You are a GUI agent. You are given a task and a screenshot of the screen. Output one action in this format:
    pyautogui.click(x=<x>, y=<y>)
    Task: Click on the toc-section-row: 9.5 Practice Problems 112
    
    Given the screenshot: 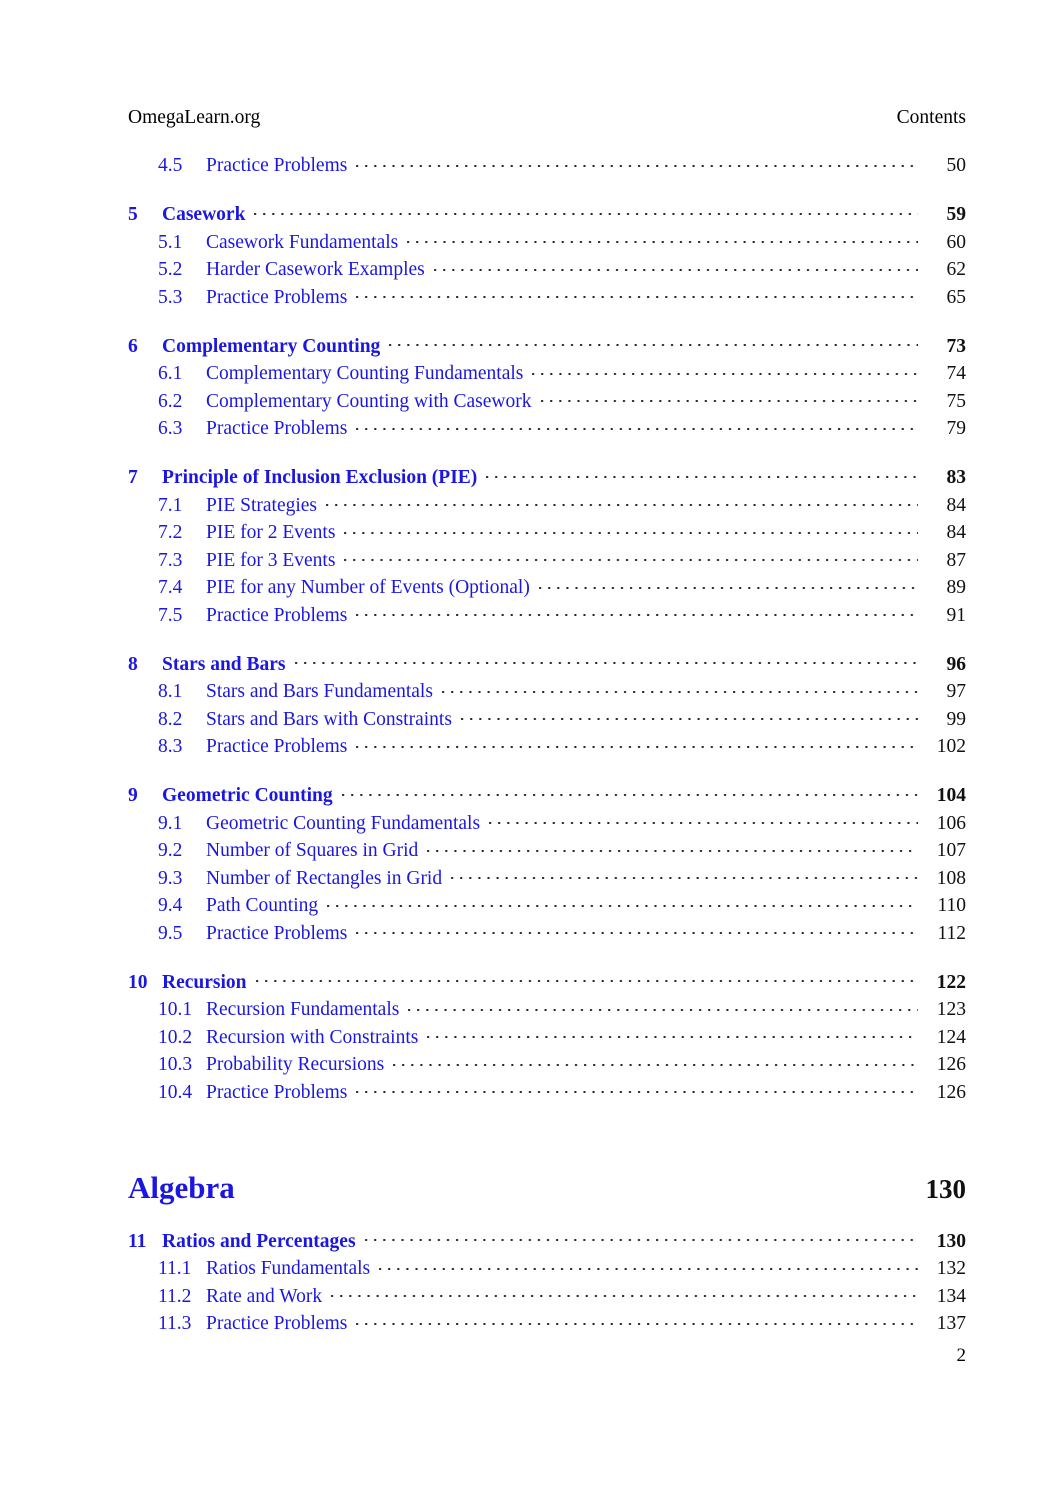 What is the action you would take?
    pyautogui.click(x=547, y=932)
    